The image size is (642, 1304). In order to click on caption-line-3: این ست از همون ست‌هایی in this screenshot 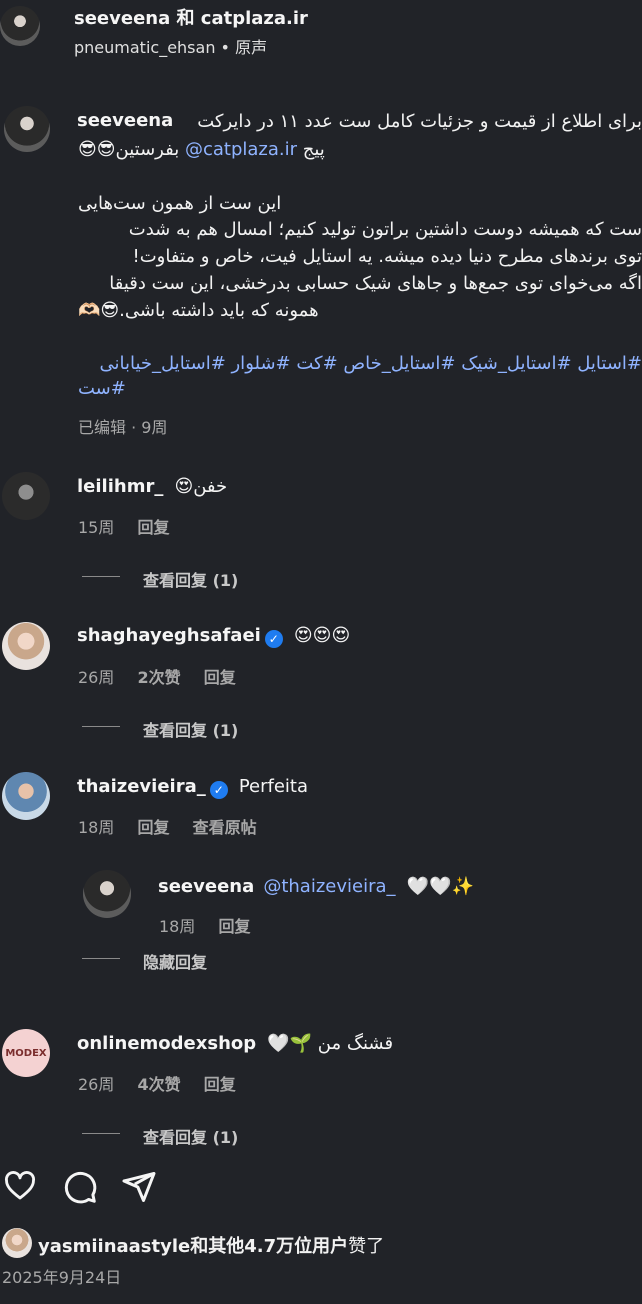, I will do `click(180, 203)`.